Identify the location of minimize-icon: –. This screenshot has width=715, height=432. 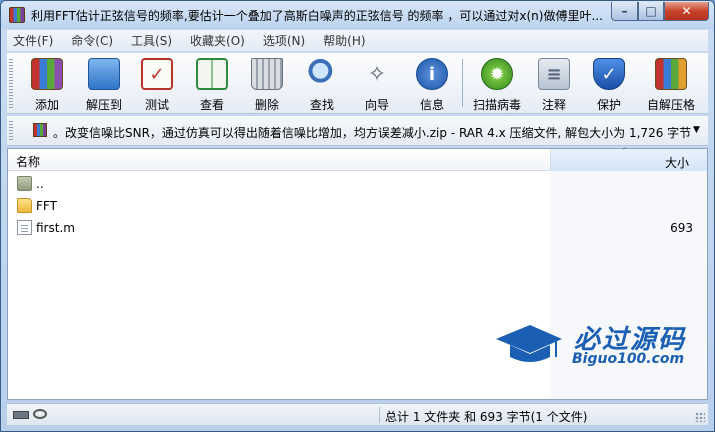
(624, 11).